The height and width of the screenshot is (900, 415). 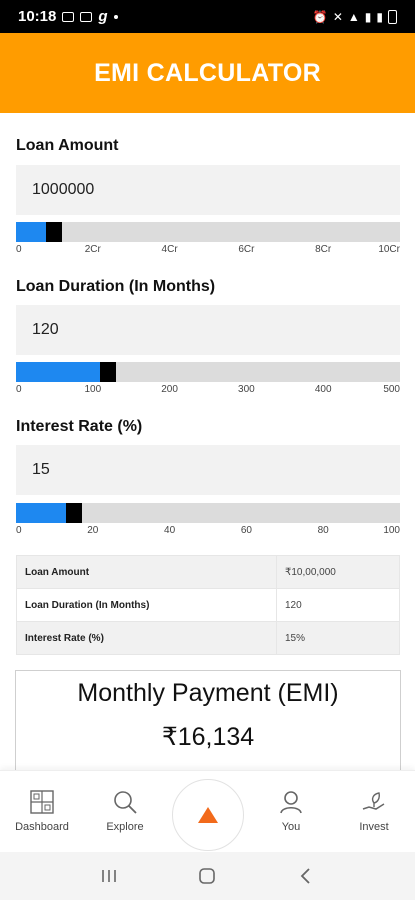 I want to click on tick-label: 300, so click(x=246, y=389).